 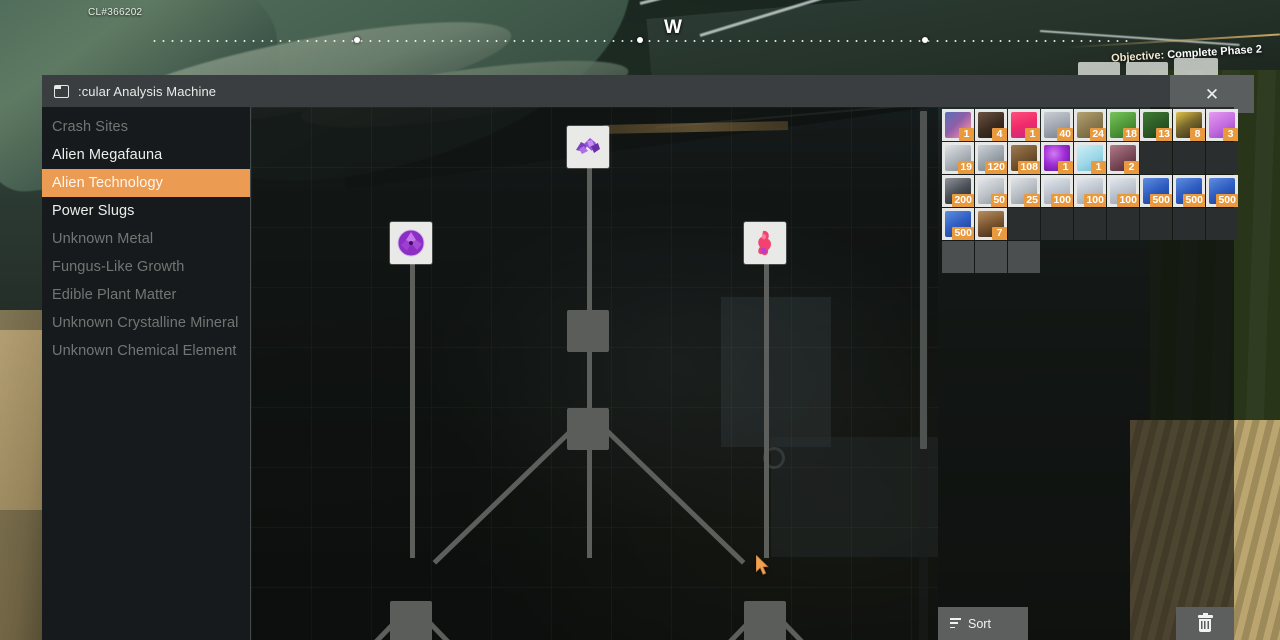 I want to click on tree-scrollbar-thumb, so click(x=923, y=280).